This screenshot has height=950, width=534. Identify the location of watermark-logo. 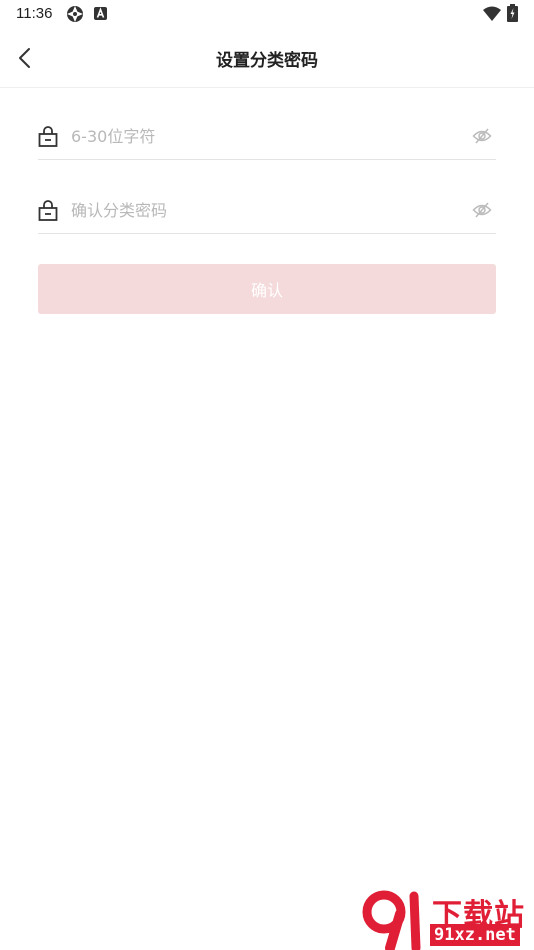
(391, 920).